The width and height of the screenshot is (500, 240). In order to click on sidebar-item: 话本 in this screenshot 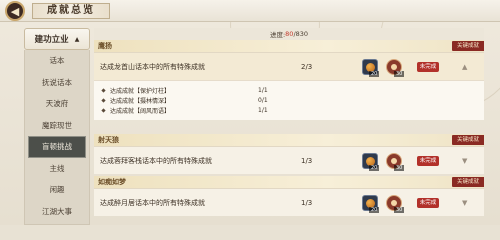, I will do `click(57, 61)`.